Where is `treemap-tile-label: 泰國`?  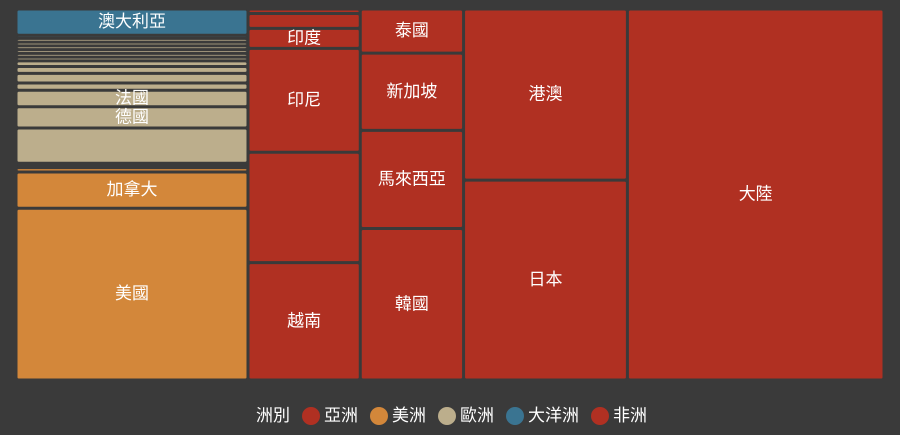
treemap-tile-label: 泰國 is located at coordinates (412, 31).